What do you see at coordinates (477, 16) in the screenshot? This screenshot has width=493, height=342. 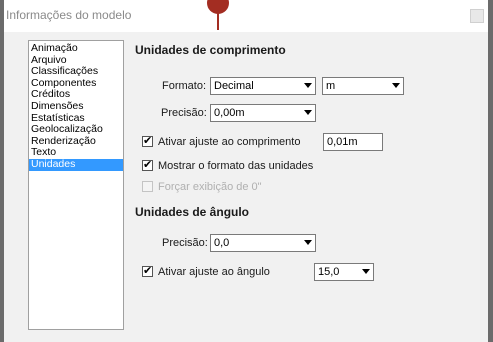 I see `close-button` at bounding box center [477, 16].